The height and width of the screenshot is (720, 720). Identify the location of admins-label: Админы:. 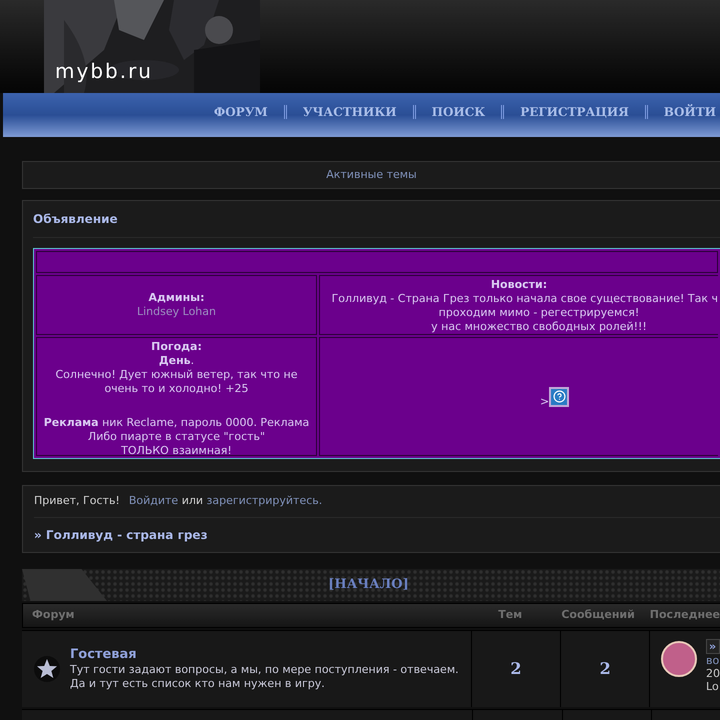
(176, 298).